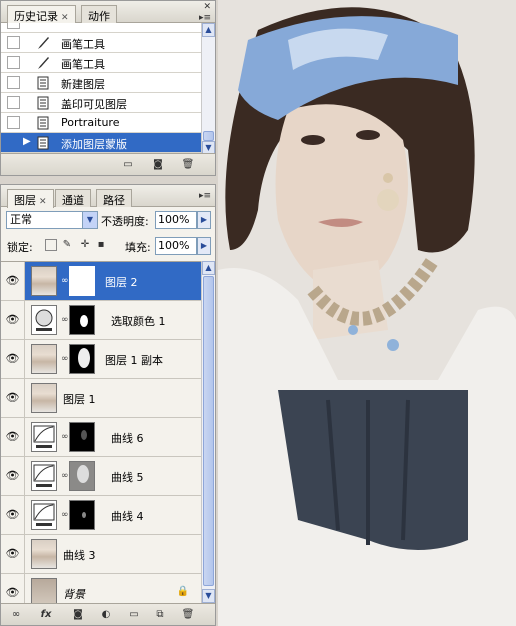  Describe the element at coordinates (127, 477) in the screenshot. I see `layer-name: 曲线 5` at that location.